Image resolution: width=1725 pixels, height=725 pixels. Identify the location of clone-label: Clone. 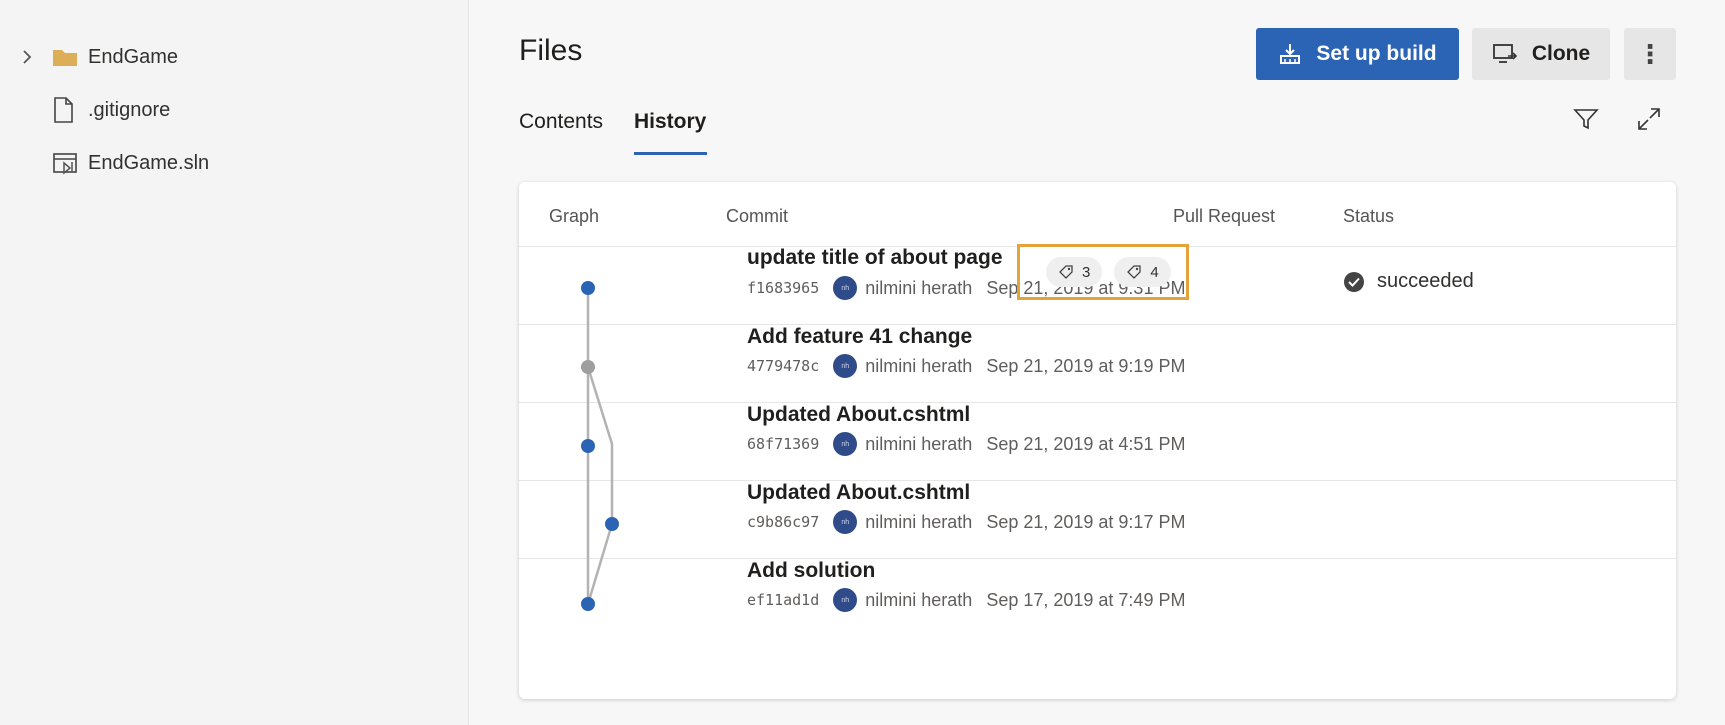
(1561, 53).